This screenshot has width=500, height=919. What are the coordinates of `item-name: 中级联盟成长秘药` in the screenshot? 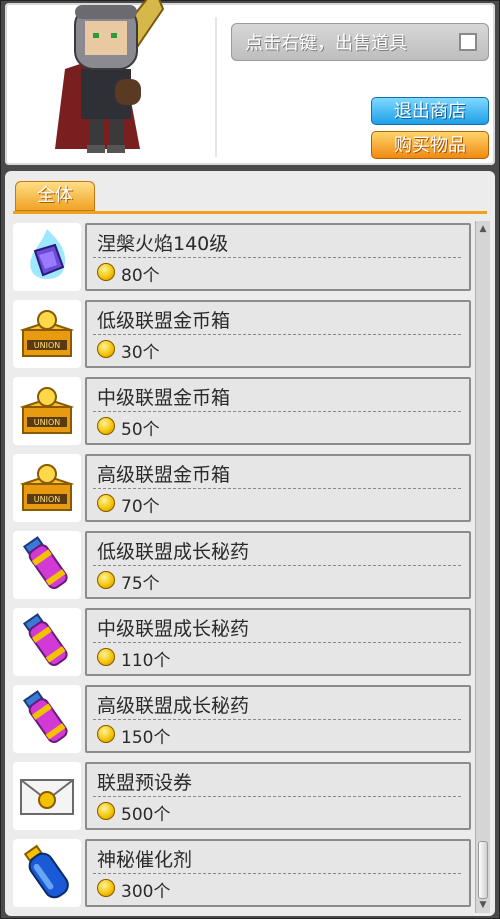 It's located at (173, 629).